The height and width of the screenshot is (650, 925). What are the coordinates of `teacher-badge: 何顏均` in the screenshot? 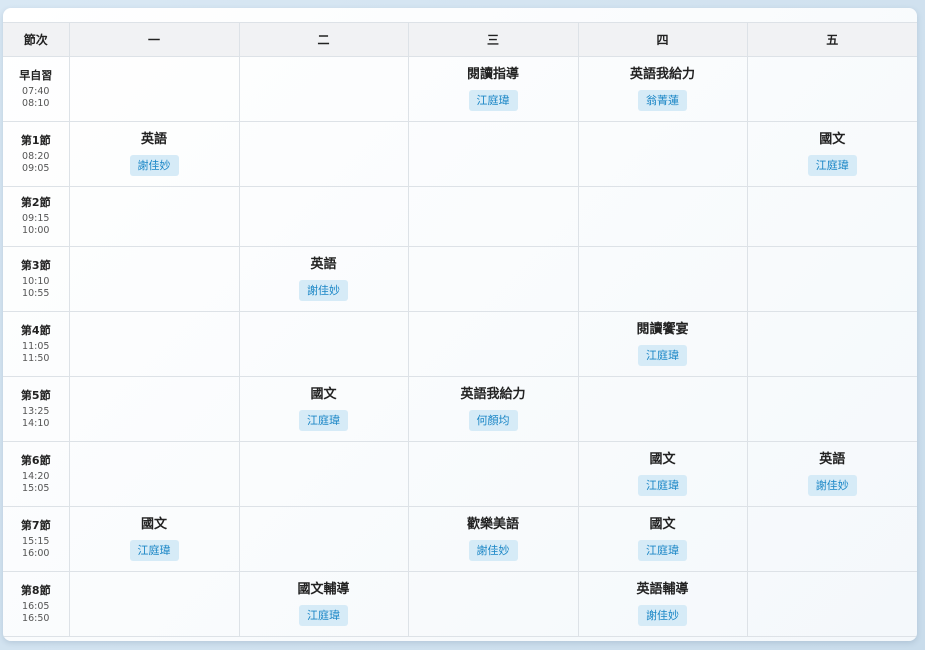 It's located at (493, 420).